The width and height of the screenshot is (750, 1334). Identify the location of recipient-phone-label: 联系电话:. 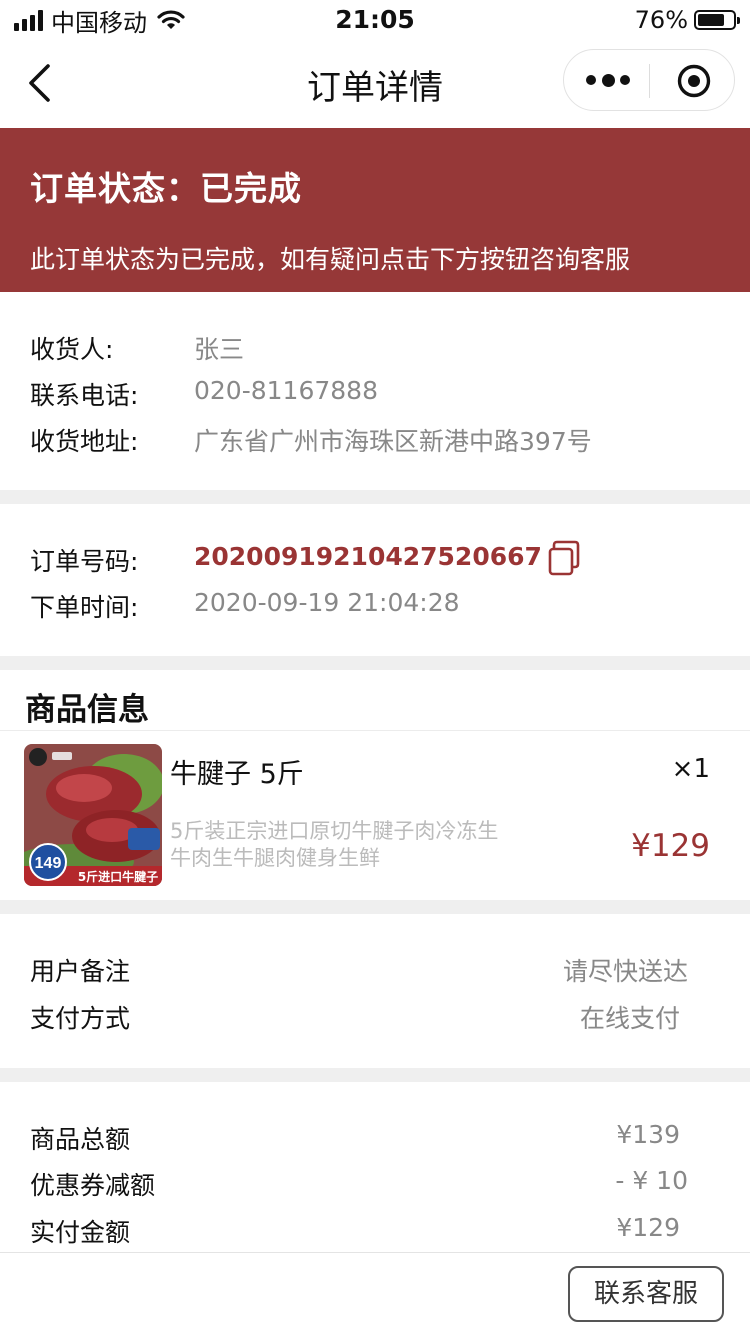
(84, 395).